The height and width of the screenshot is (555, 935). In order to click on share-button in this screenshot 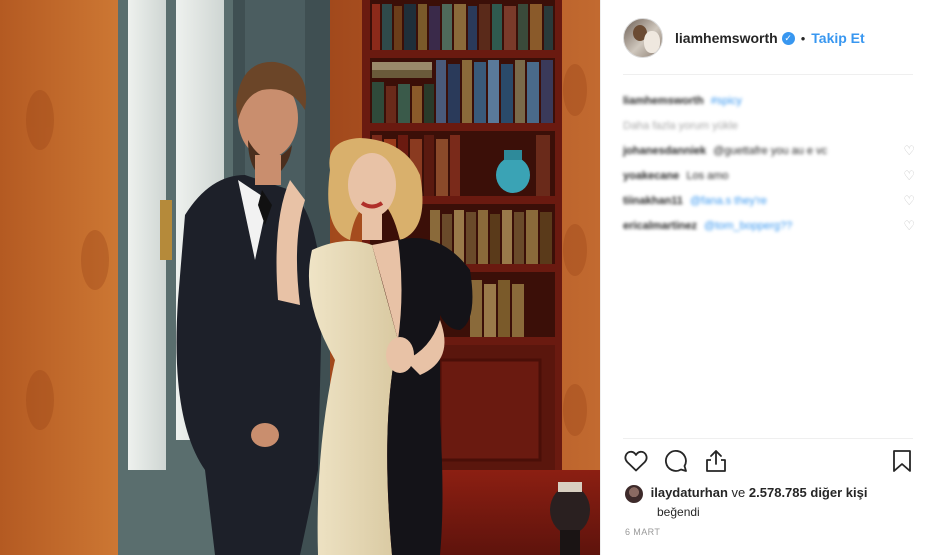, I will do `click(716, 461)`.